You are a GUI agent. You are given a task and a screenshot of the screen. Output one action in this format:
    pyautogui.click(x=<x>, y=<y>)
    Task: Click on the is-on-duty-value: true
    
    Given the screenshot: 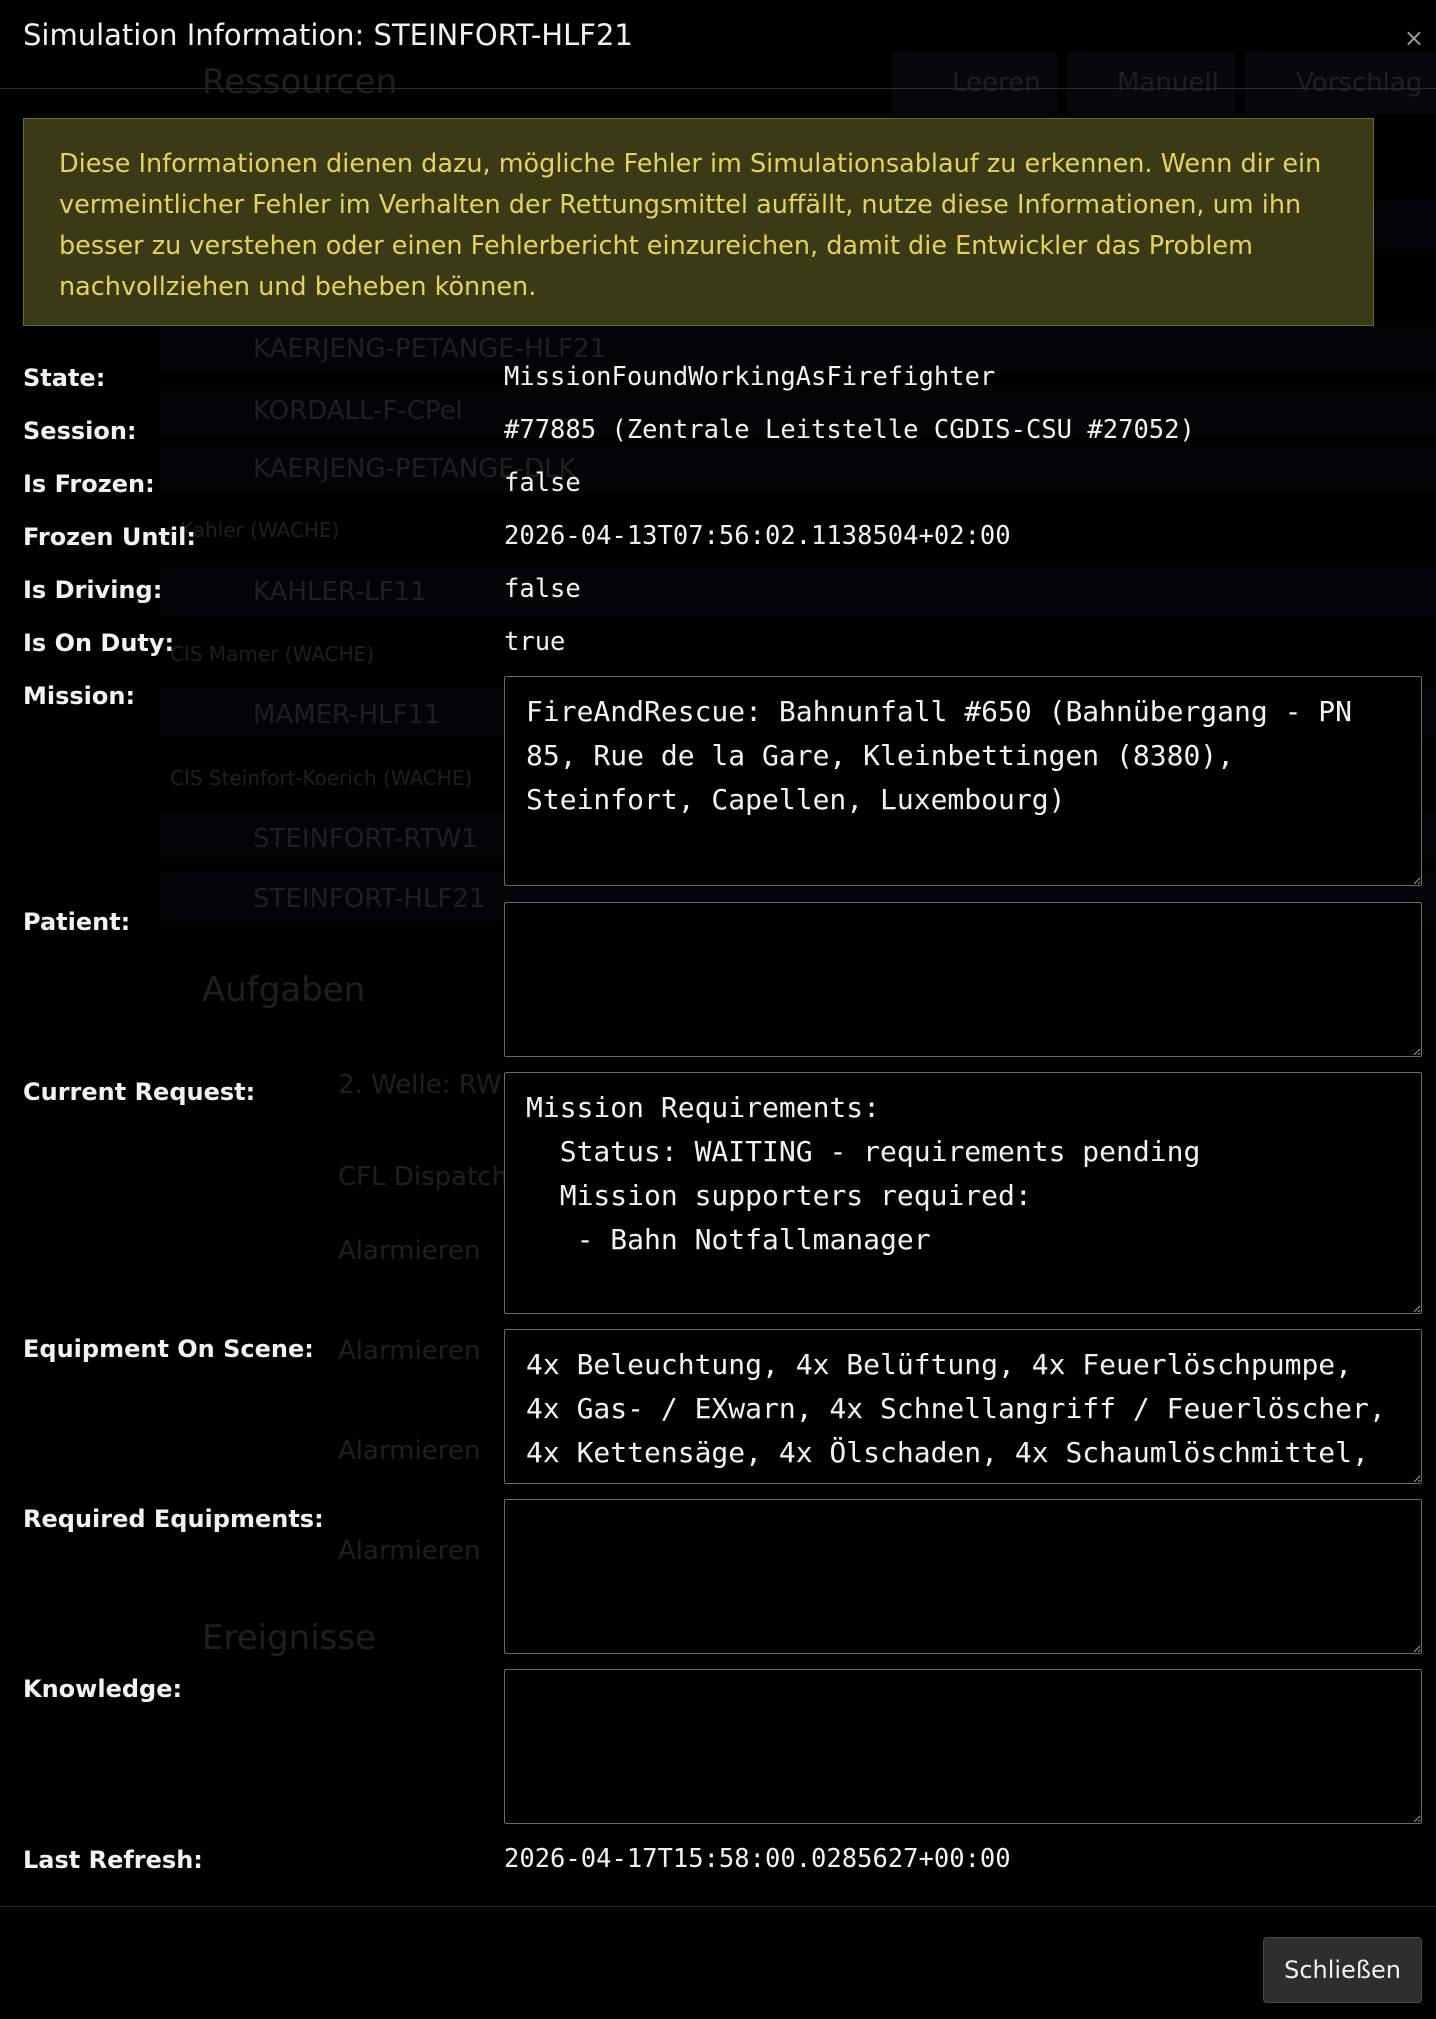 What is the action you would take?
    pyautogui.click(x=535, y=642)
    